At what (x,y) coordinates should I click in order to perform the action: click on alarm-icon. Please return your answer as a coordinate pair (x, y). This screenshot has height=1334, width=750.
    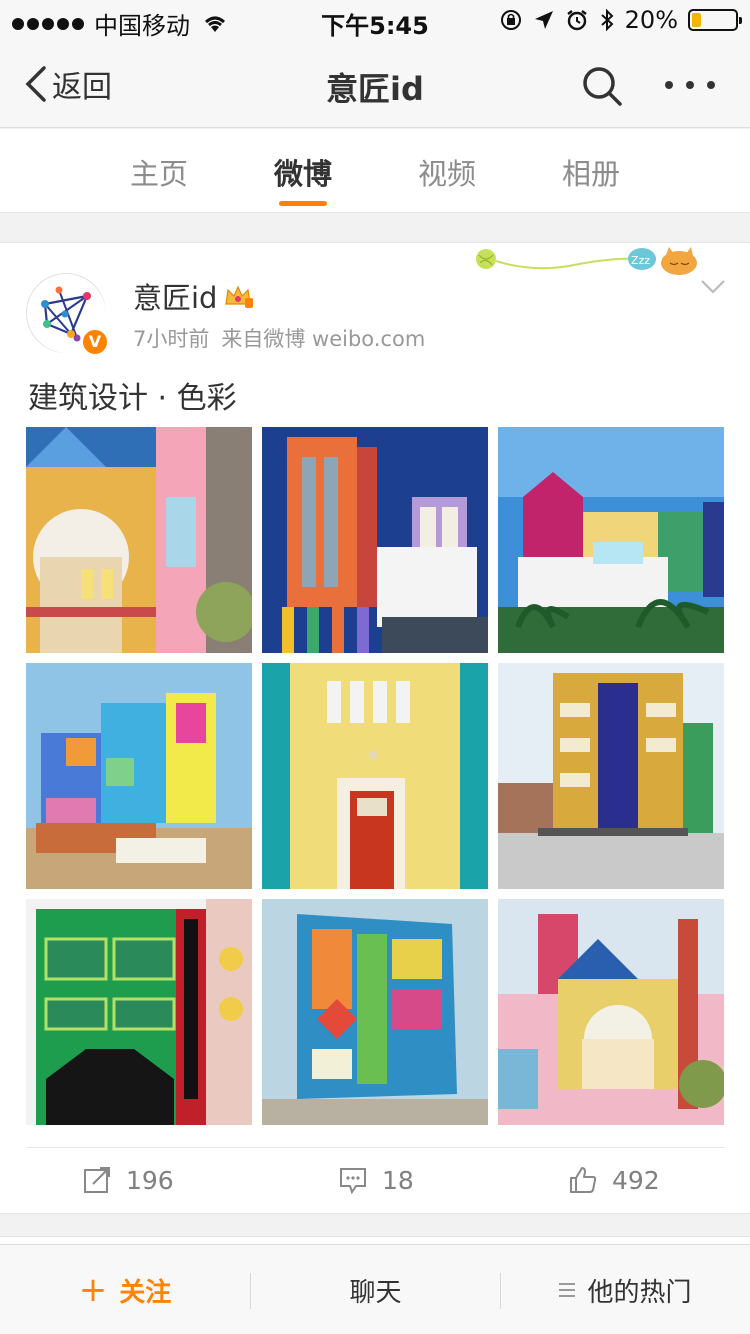
    Looking at the image, I should click on (576, 20).